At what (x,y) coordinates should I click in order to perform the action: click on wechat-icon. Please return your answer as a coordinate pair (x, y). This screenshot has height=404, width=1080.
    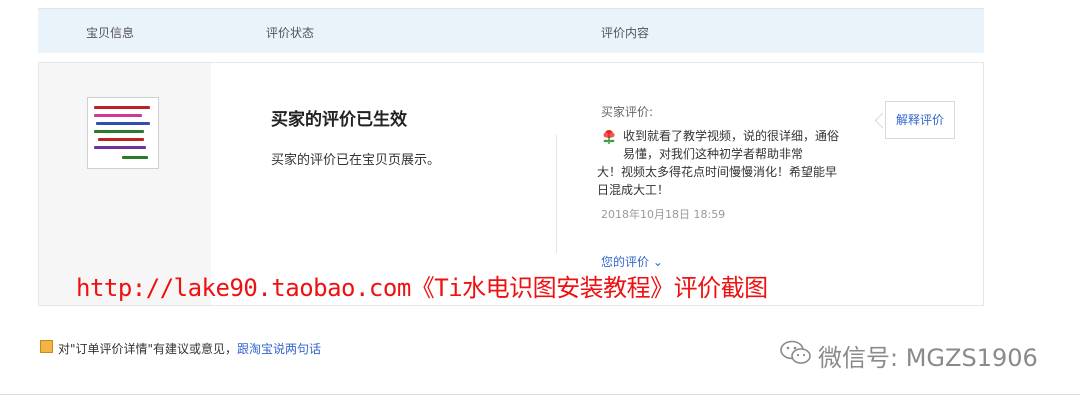
    Looking at the image, I should click on (795, 352).